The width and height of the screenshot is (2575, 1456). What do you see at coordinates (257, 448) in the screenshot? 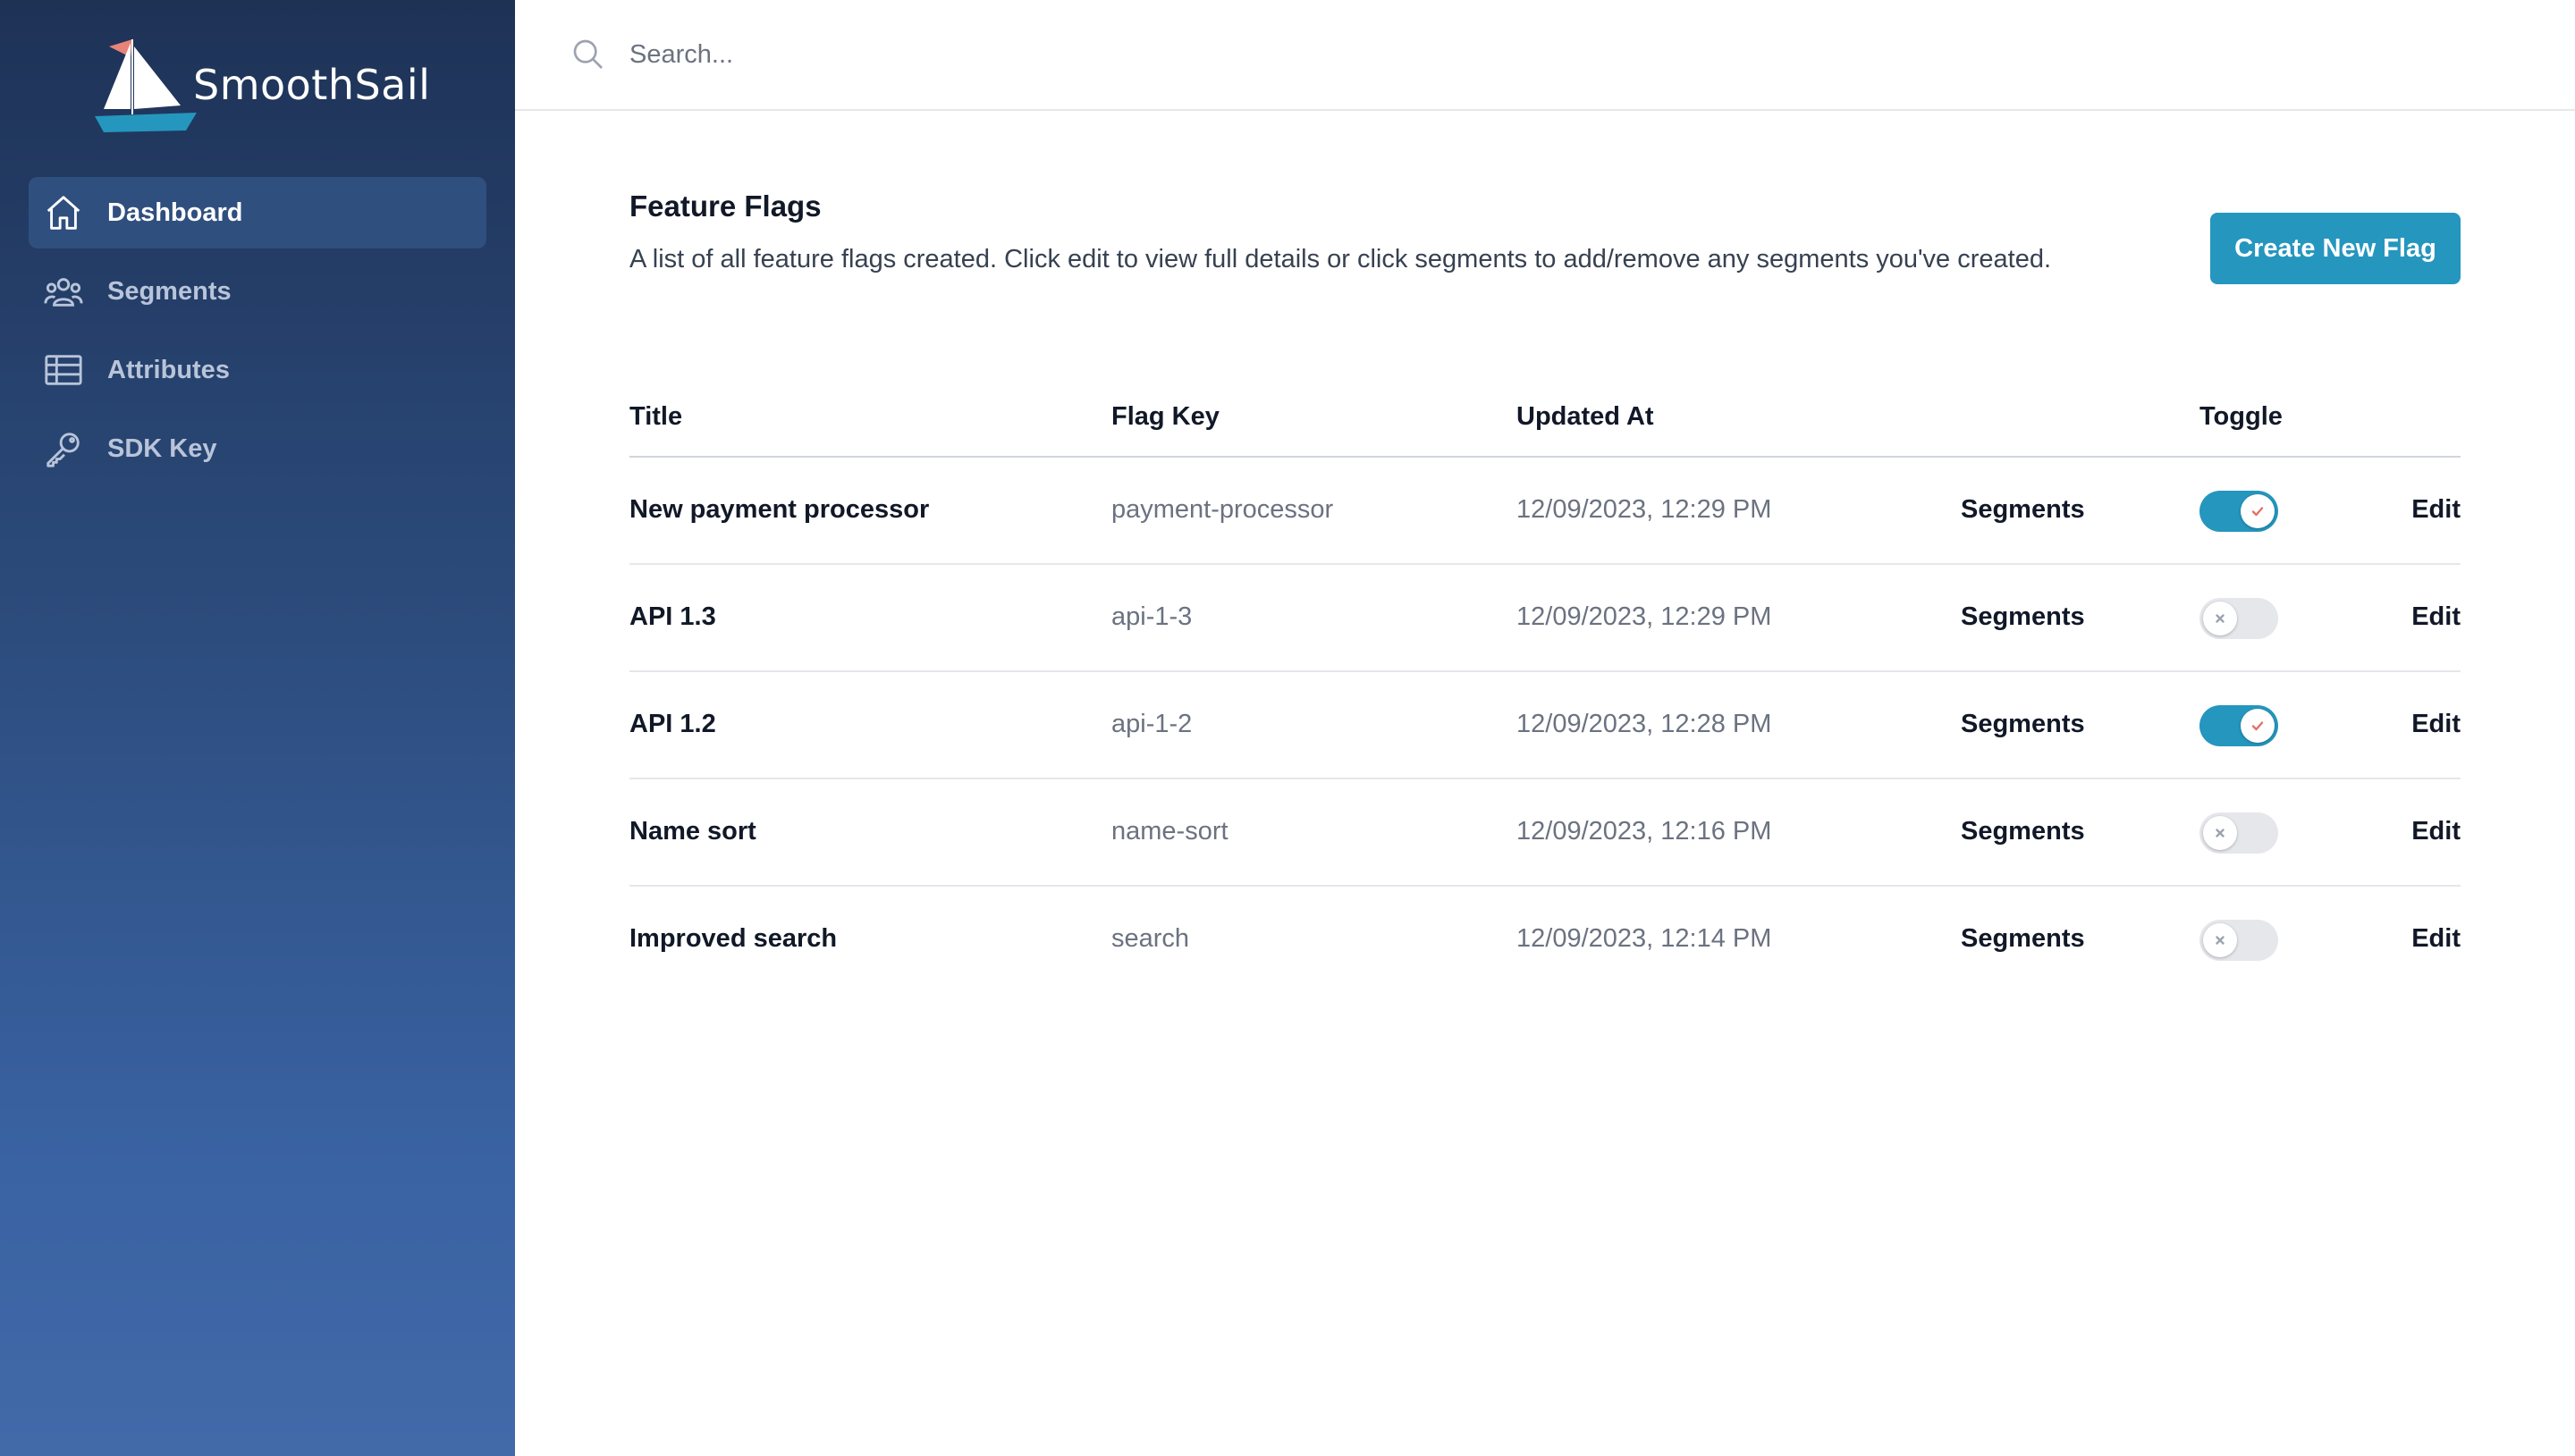
I see `sidebar-item-sdk-key: SDK Key` at bounding box center [257, 448].